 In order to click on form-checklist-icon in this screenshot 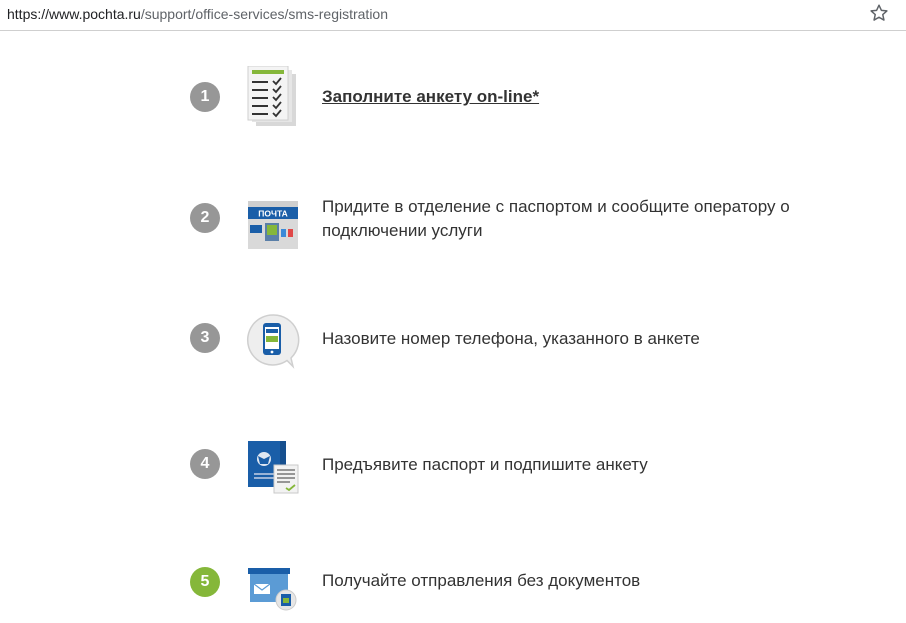, I will do `click(271, 96)`.